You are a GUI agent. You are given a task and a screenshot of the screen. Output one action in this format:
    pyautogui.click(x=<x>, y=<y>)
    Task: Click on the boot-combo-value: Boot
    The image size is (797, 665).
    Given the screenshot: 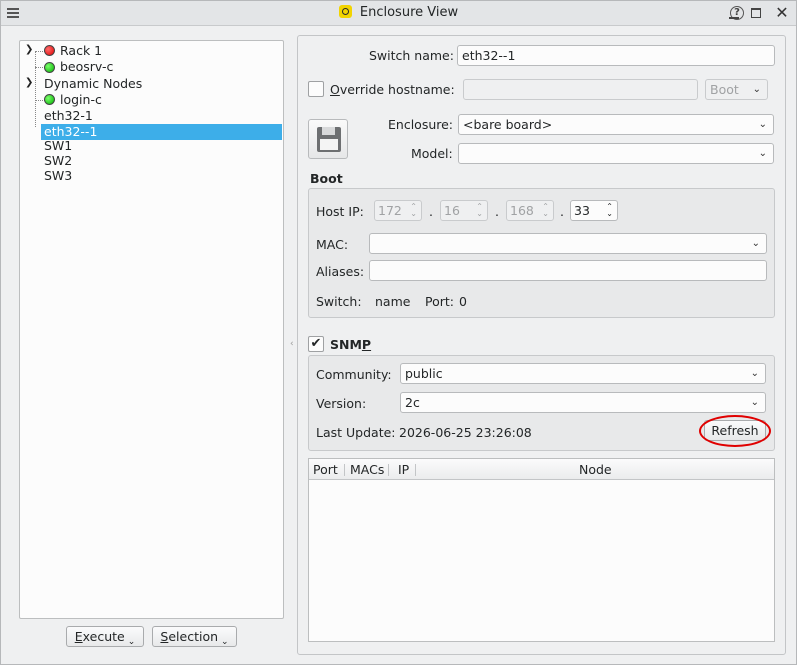 What is the action you would take?
    pyautogui.click(x=724, y=89)
    